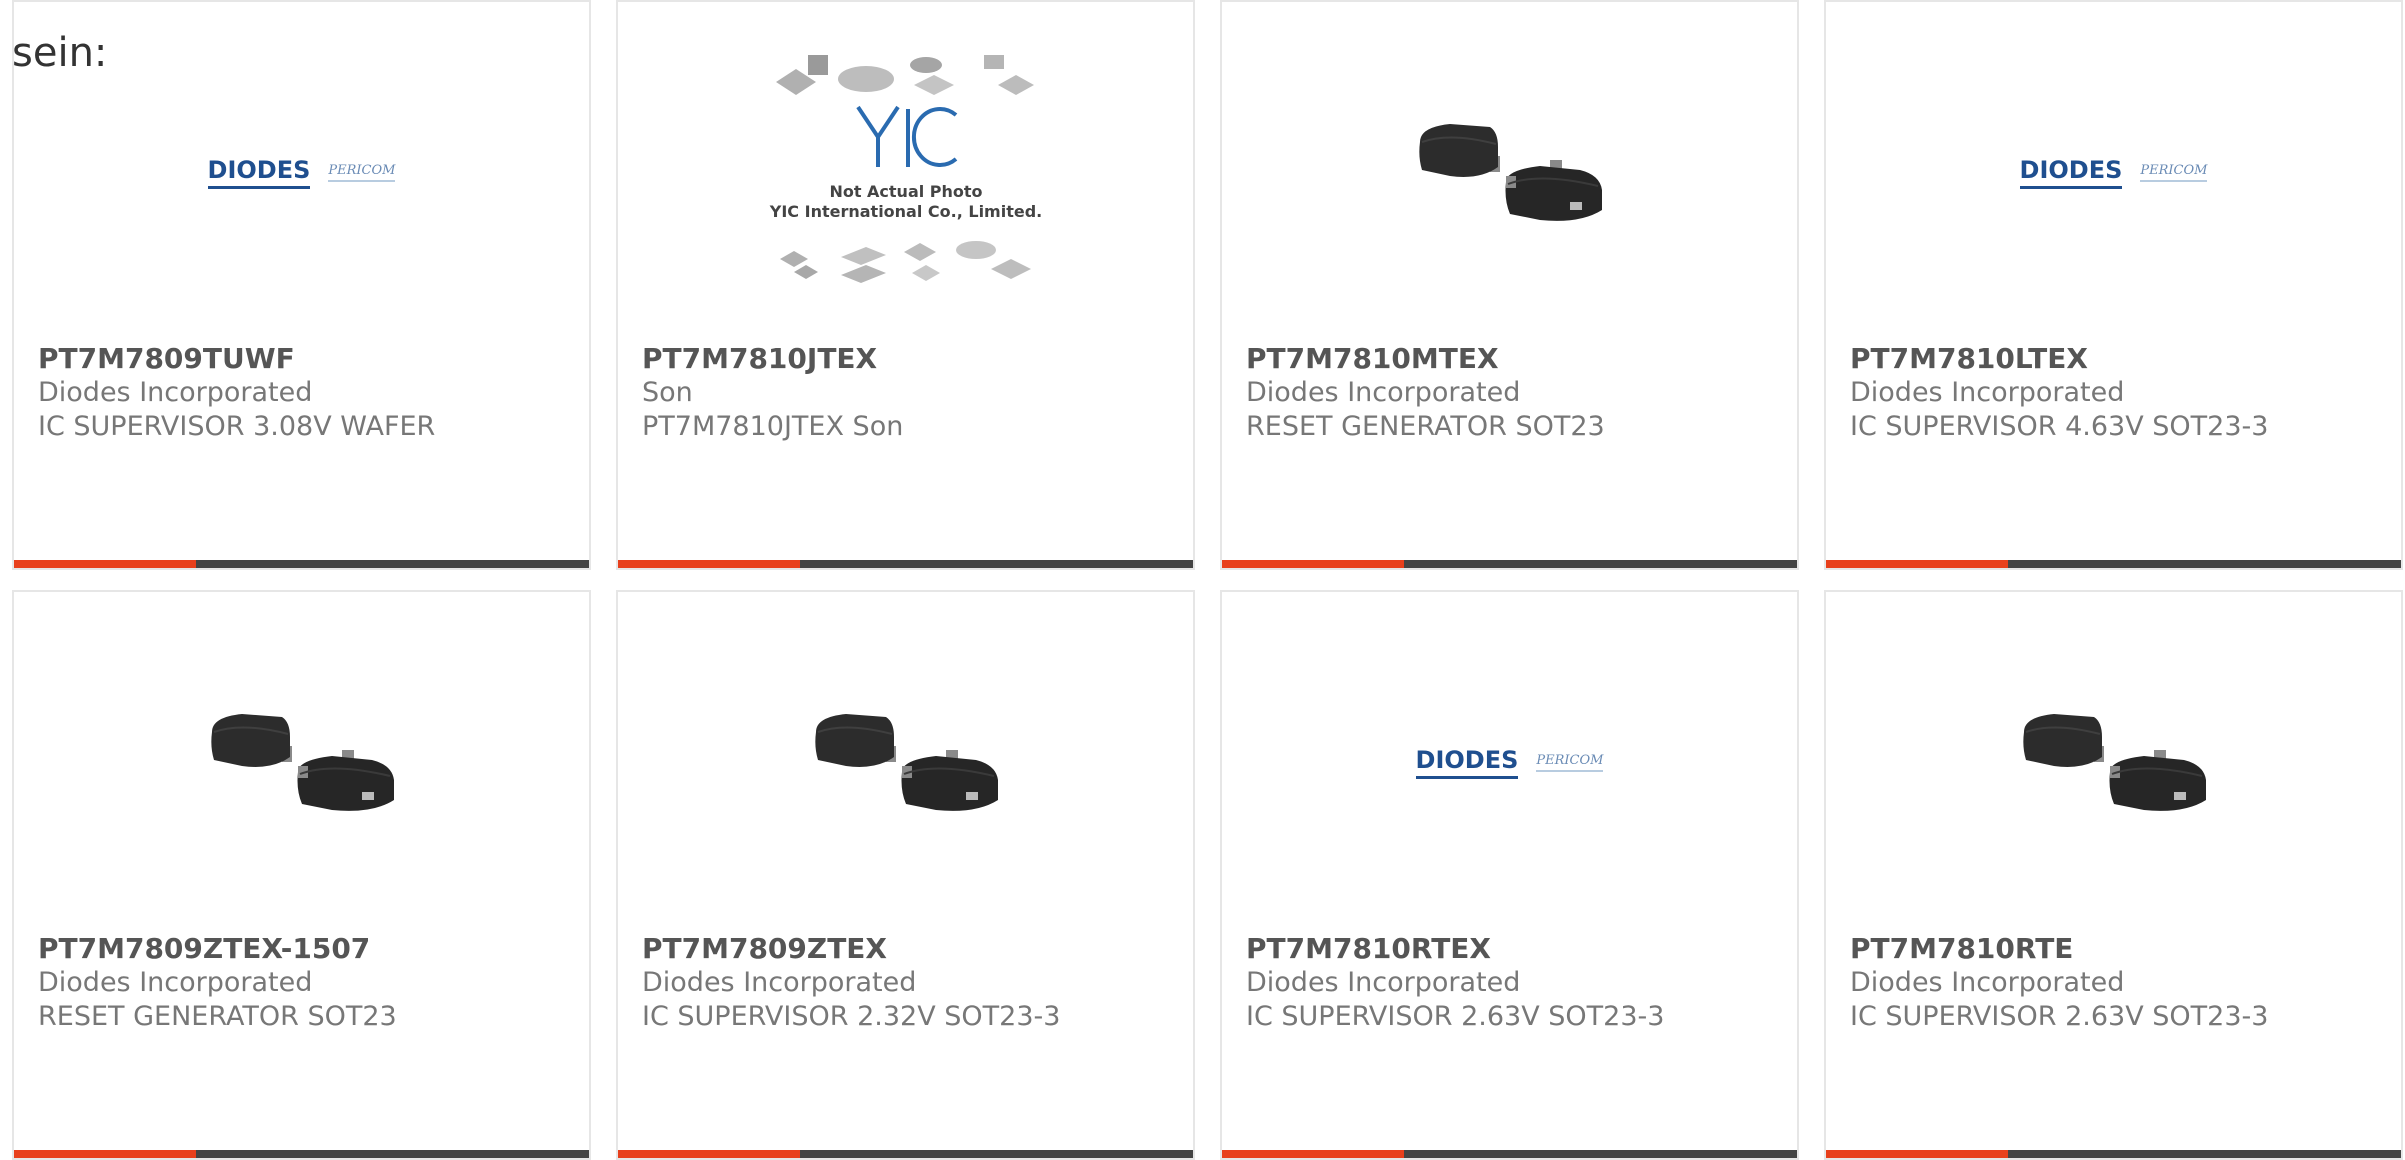 Image resolution: width=2405 pixels, height=1160 pixels. I want to click on part-number-link: PT7M7810LTEX, so click(2115, 359).